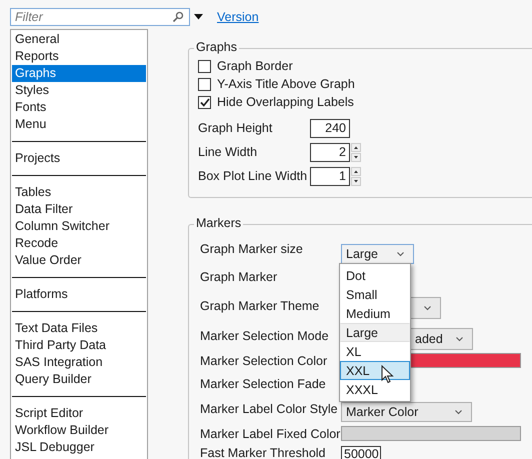 The image size is (532, 459). I want to click on sidebar-item: Script Editor, so click(79, 413).